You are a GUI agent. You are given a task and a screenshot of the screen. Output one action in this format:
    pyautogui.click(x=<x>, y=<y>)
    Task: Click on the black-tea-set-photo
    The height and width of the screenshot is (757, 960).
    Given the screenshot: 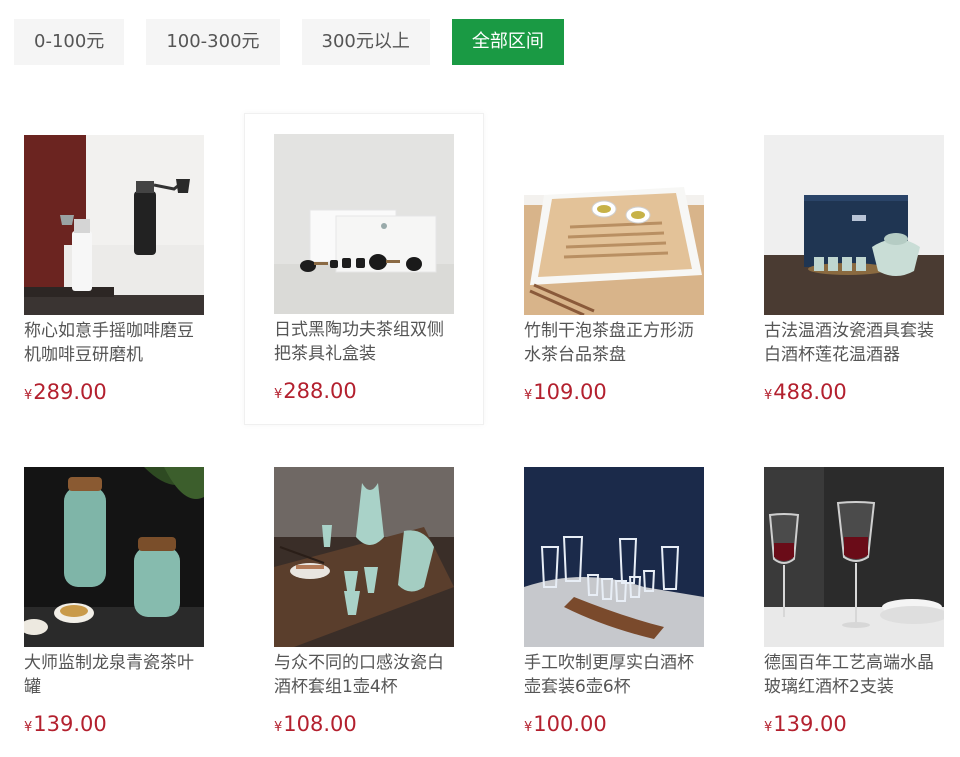 What is the action you would take?
    pyautogui.click(x=364, y=224)
    